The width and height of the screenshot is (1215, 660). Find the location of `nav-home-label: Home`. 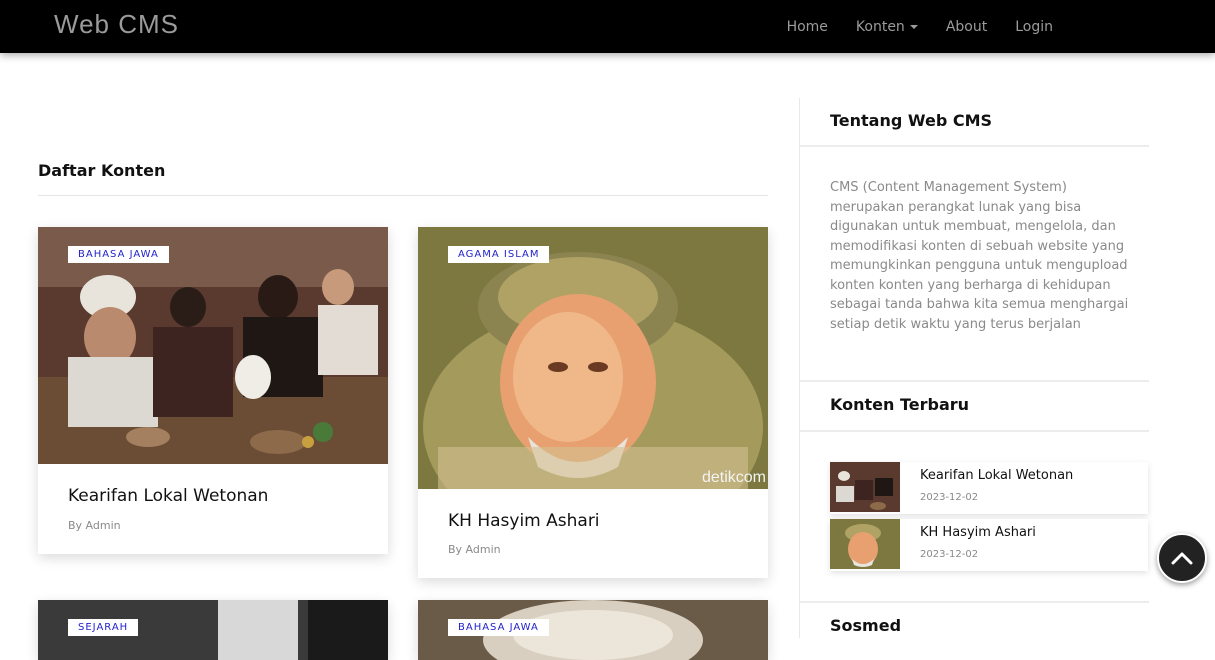

nav-home-label: Home is located at coordinates (807, 26).